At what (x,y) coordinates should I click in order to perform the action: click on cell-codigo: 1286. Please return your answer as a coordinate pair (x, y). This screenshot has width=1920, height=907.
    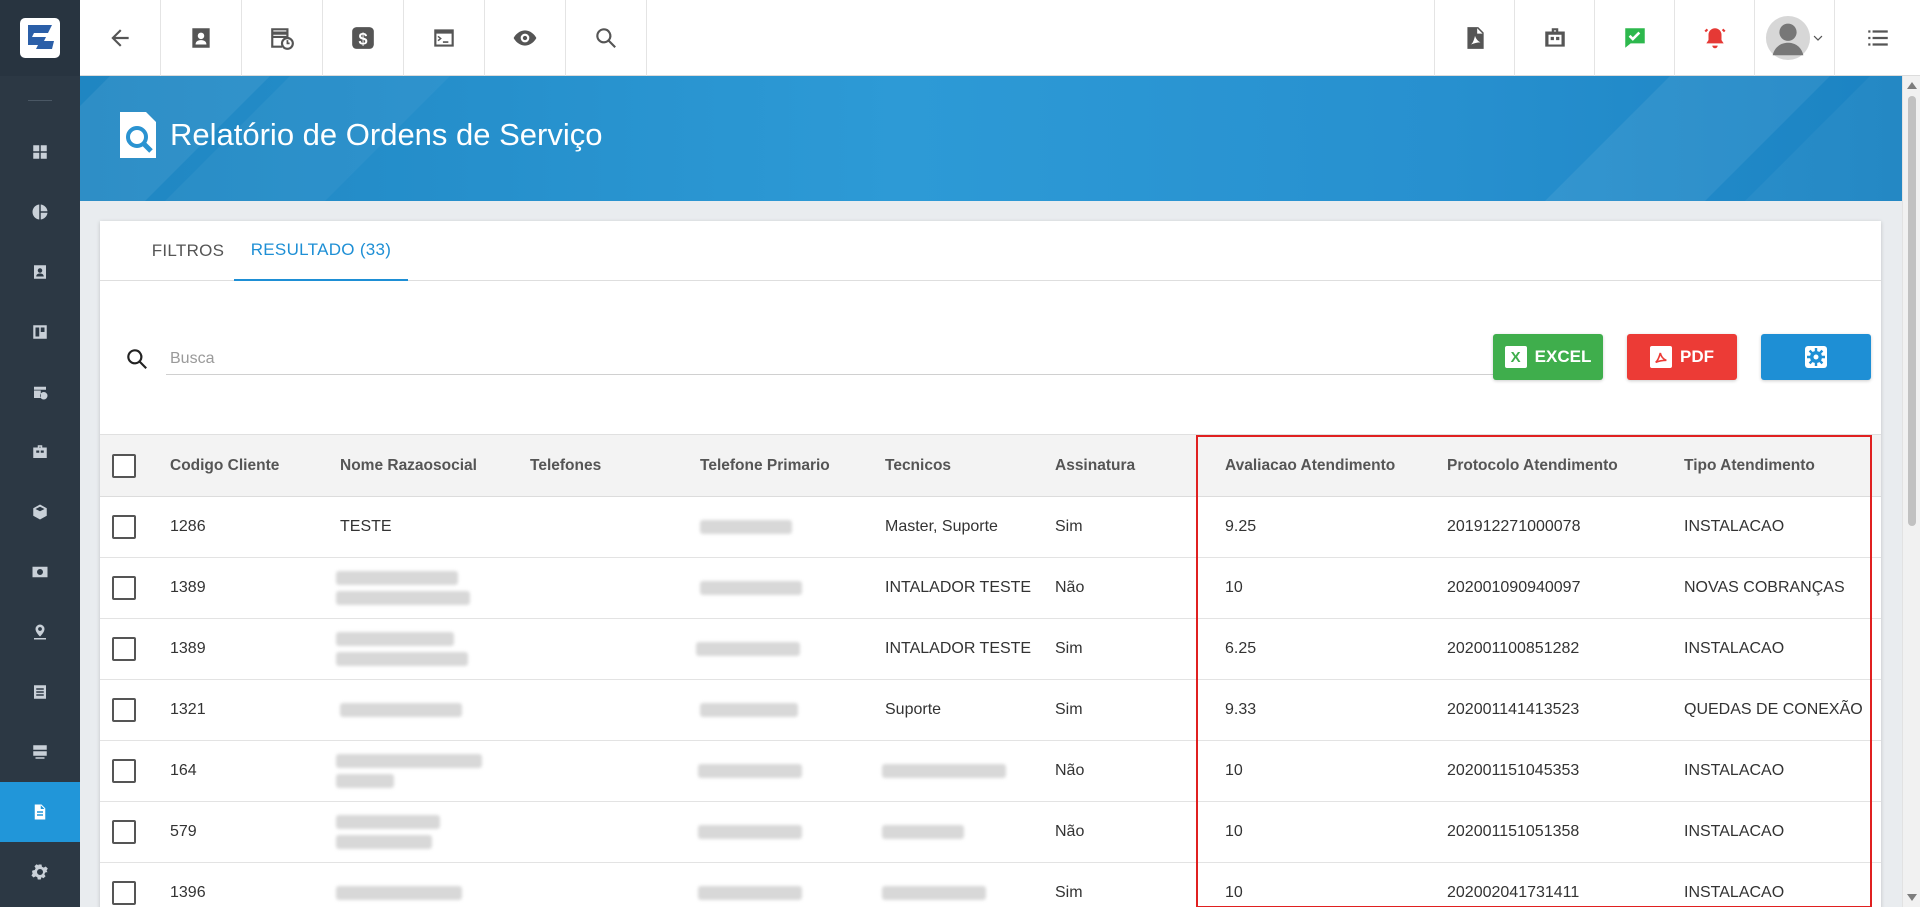
    Looking at the image, I should click on (188, 526).